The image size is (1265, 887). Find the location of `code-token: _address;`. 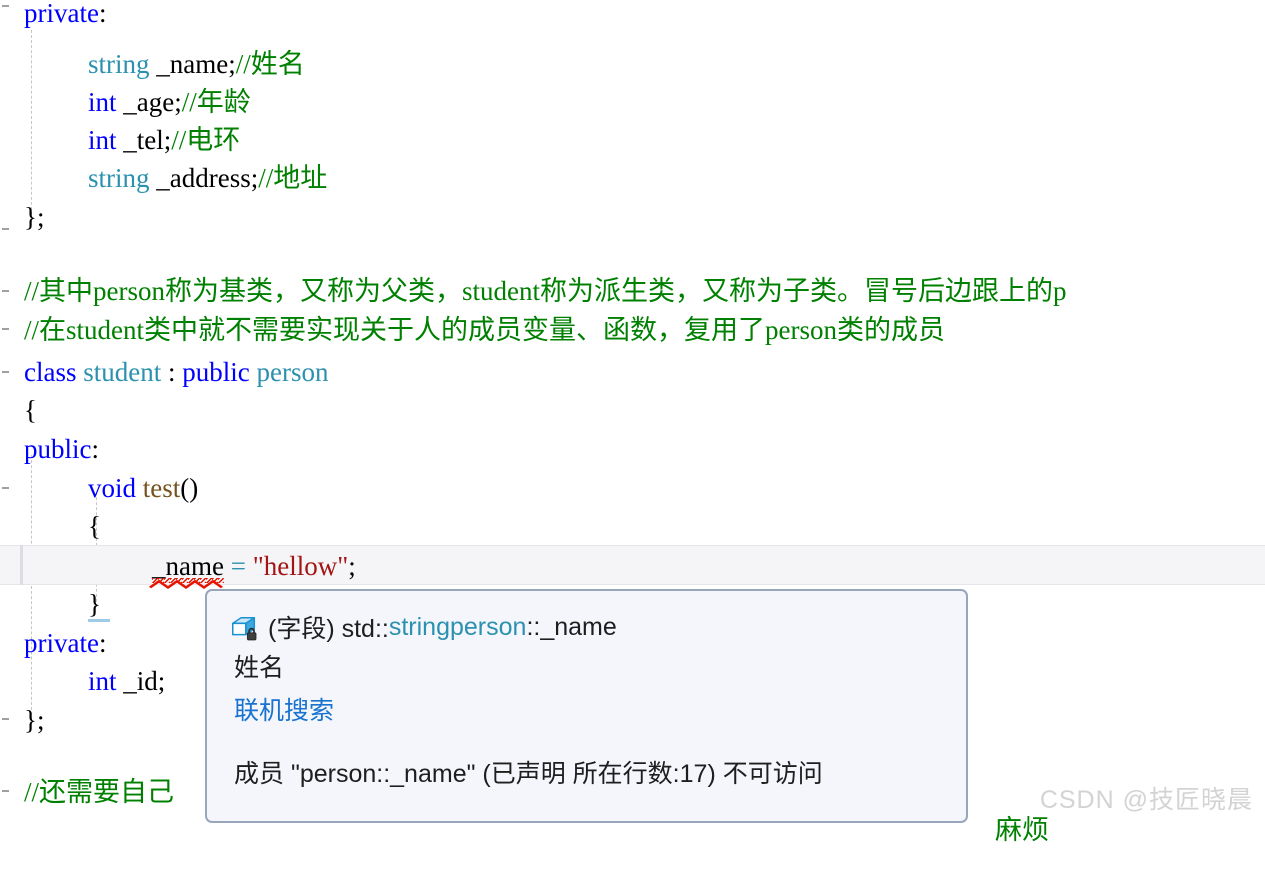

code-token: _address; is located at coordinates (204, 178).